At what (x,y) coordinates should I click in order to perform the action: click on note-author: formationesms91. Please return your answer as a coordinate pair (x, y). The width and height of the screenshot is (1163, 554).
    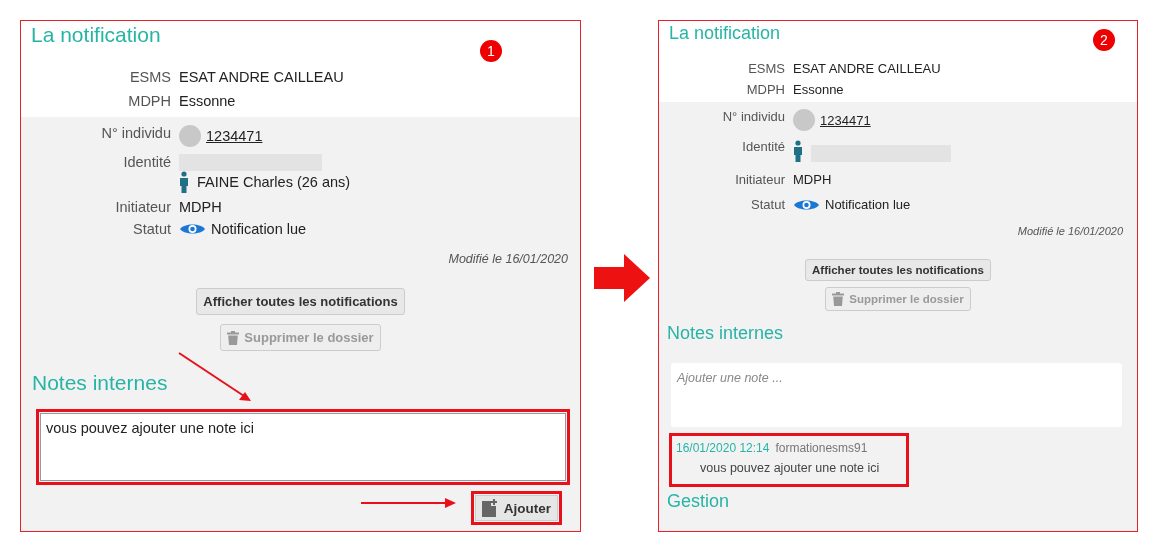
    Looking at the image, I should click on (821, 448).